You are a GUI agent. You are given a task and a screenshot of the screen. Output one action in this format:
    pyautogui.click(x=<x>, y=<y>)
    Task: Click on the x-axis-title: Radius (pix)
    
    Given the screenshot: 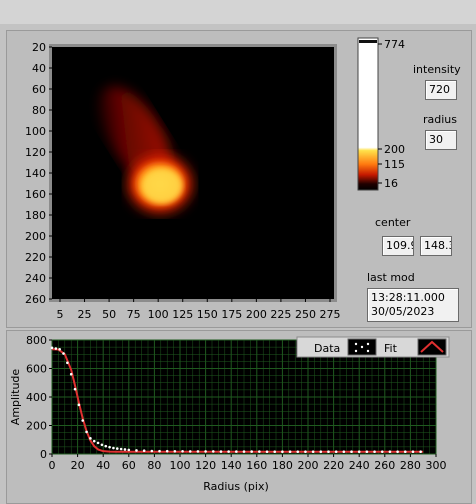 What is the action you would take?
    pyautogui.click(x=236, y=486)
    